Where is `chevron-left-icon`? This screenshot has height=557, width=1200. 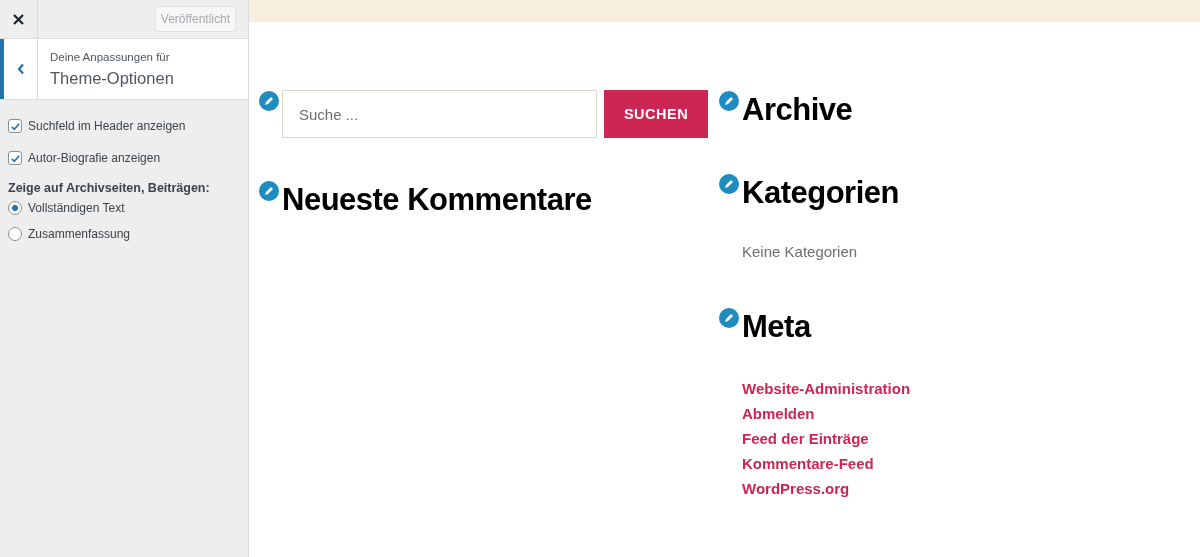
chevron-left-icon is located at coordinates (20, 69).